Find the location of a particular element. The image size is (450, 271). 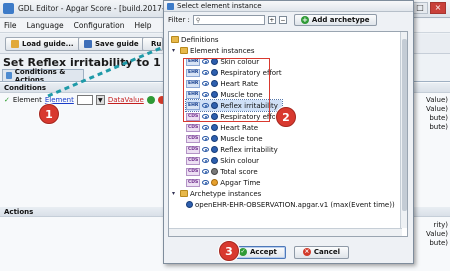

save-guide-button: Save guide is located at coordinates (111, 44).